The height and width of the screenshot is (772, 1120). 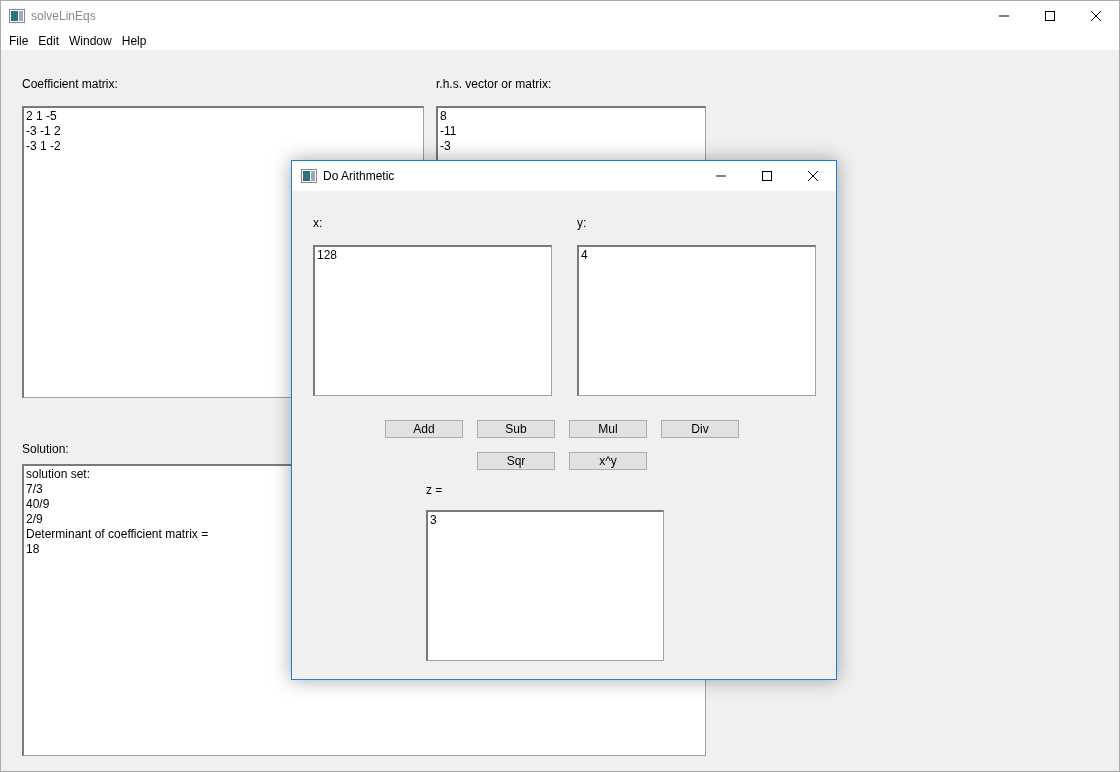 I want to click on field-label: Coefficient matrix:, so click(x=70, y=84).